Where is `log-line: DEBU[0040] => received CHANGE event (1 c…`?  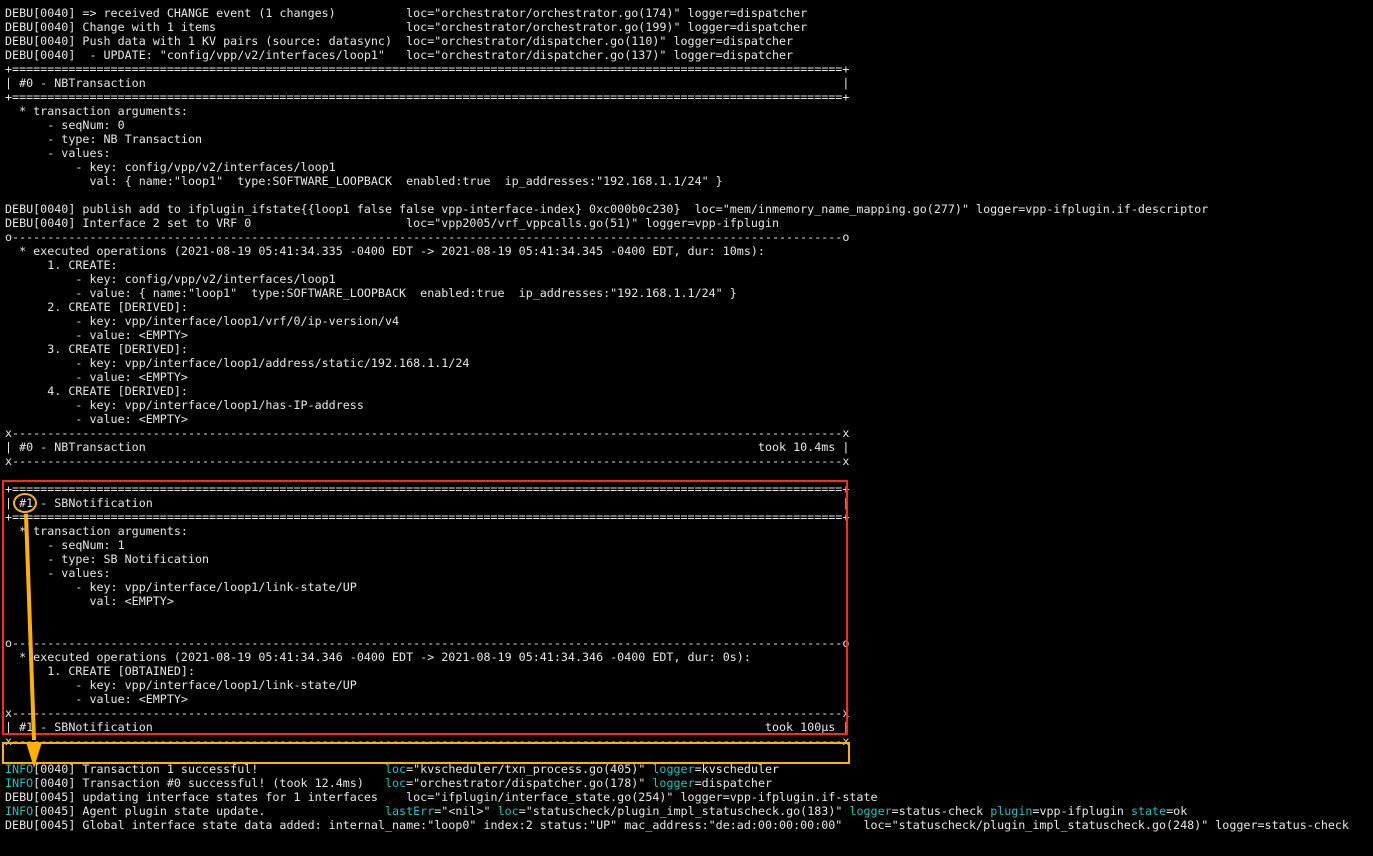
log-line: DEBU[0040] => received CHANGE event (1 c… is located at coordinates (406, 13).